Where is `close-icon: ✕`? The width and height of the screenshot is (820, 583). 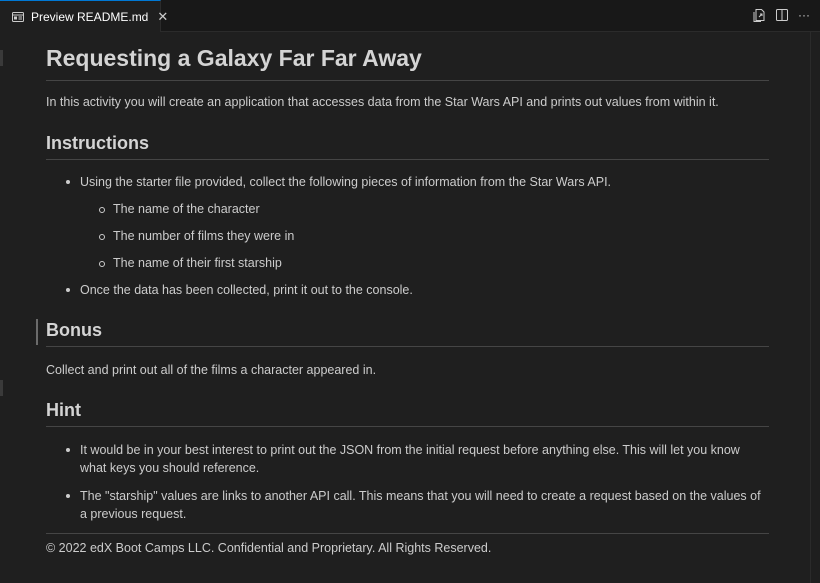
close-icon: ✕ is located at coordinates (162, 17).